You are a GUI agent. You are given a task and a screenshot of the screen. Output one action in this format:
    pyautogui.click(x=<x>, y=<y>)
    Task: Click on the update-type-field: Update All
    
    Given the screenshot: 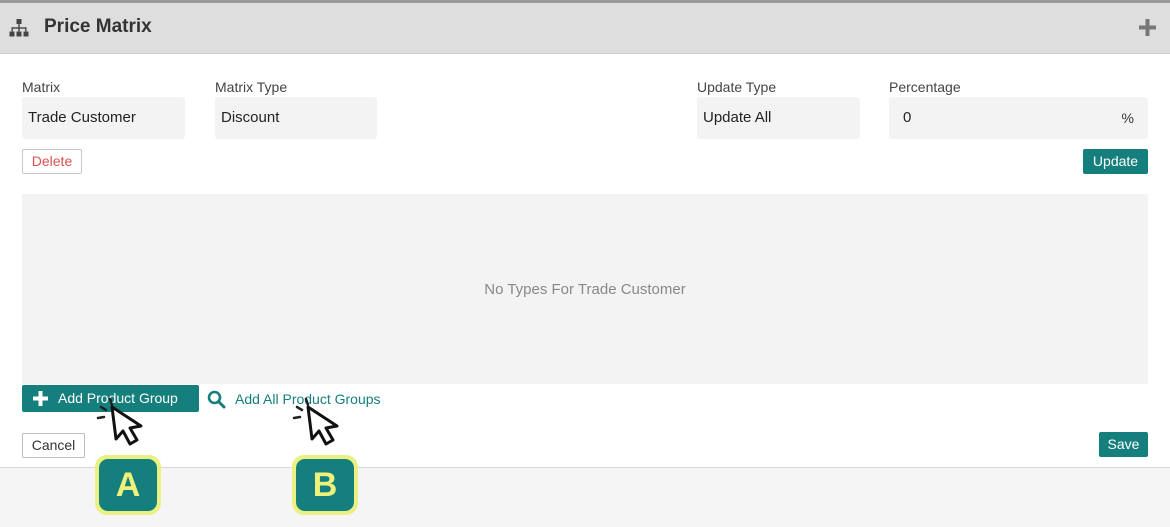 What is the action you would take?
    pyautogui.click(x=778, y=118)
    